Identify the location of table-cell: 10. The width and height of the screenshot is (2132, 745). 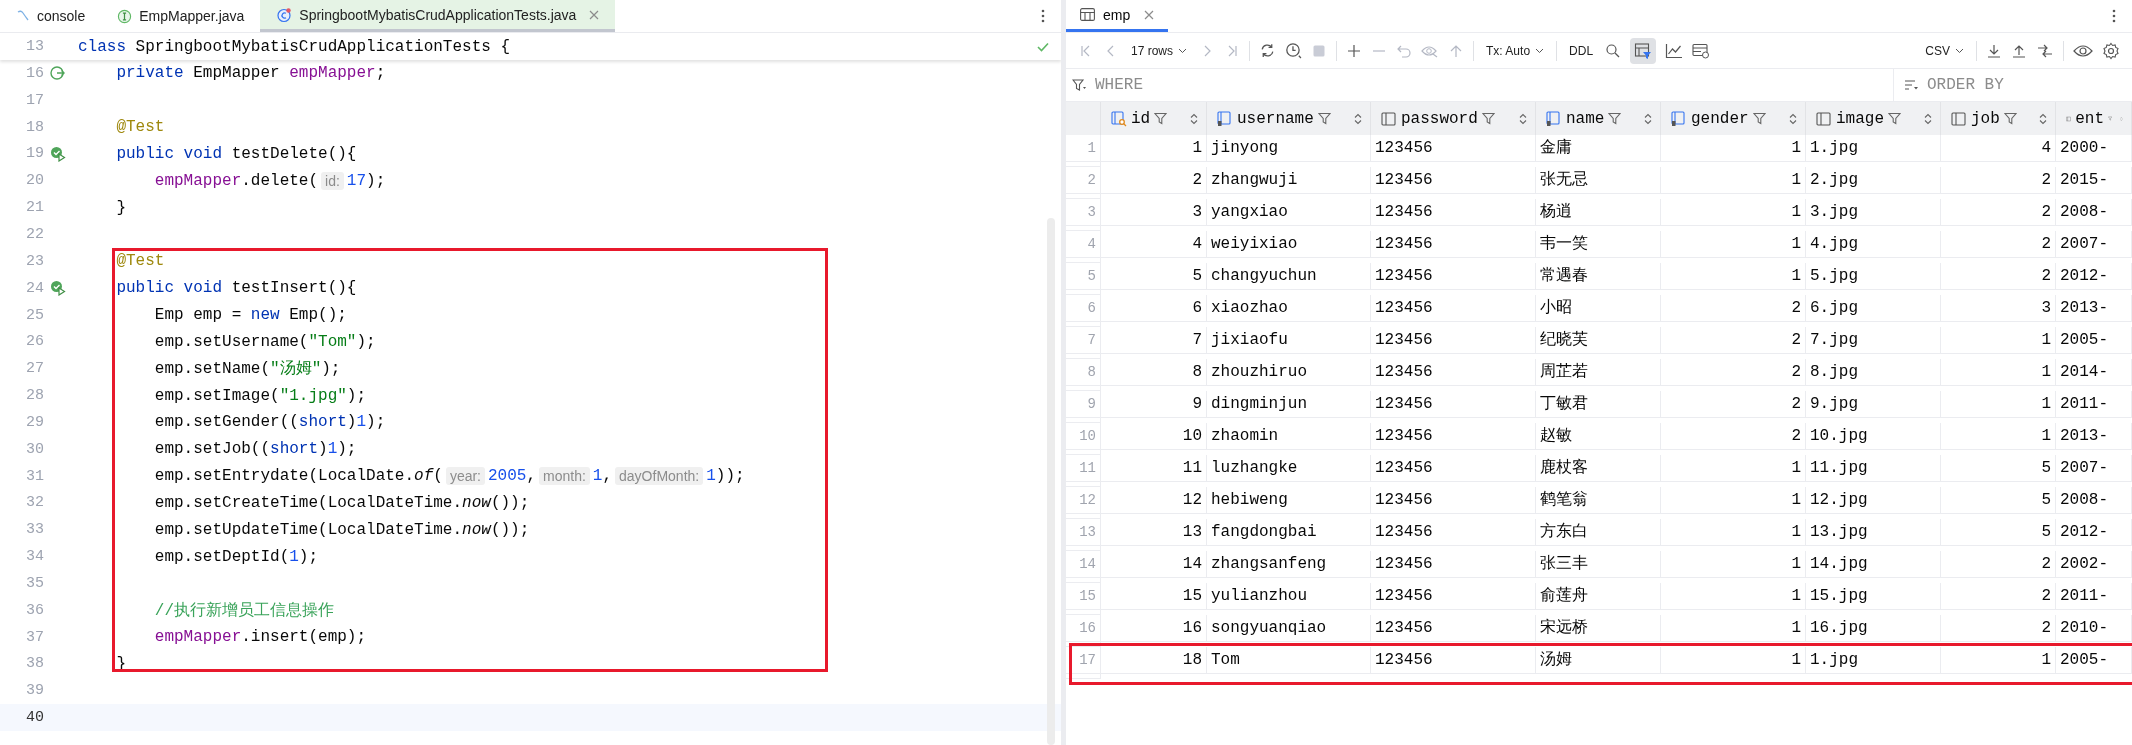
(1154, 436).